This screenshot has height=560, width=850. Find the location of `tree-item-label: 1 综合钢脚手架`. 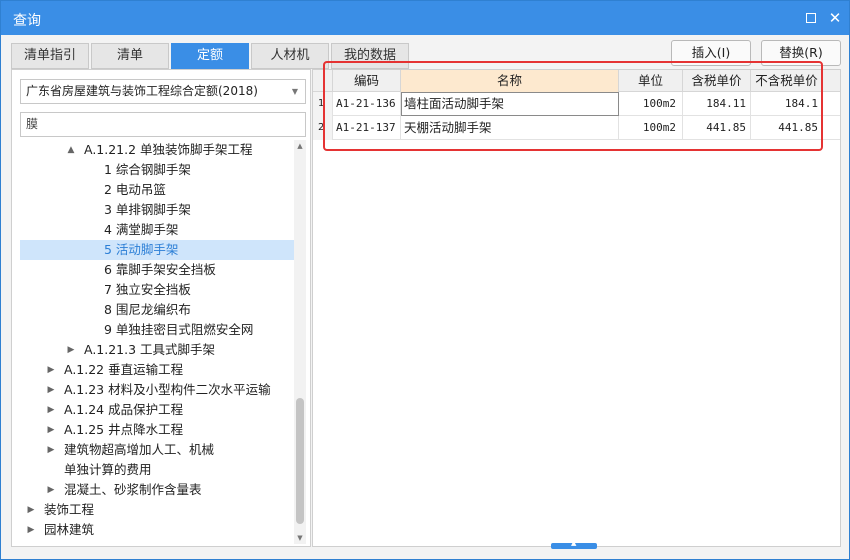

tree-item-label: 1 综合钢脚手架 is located at coordinates (147, 169).